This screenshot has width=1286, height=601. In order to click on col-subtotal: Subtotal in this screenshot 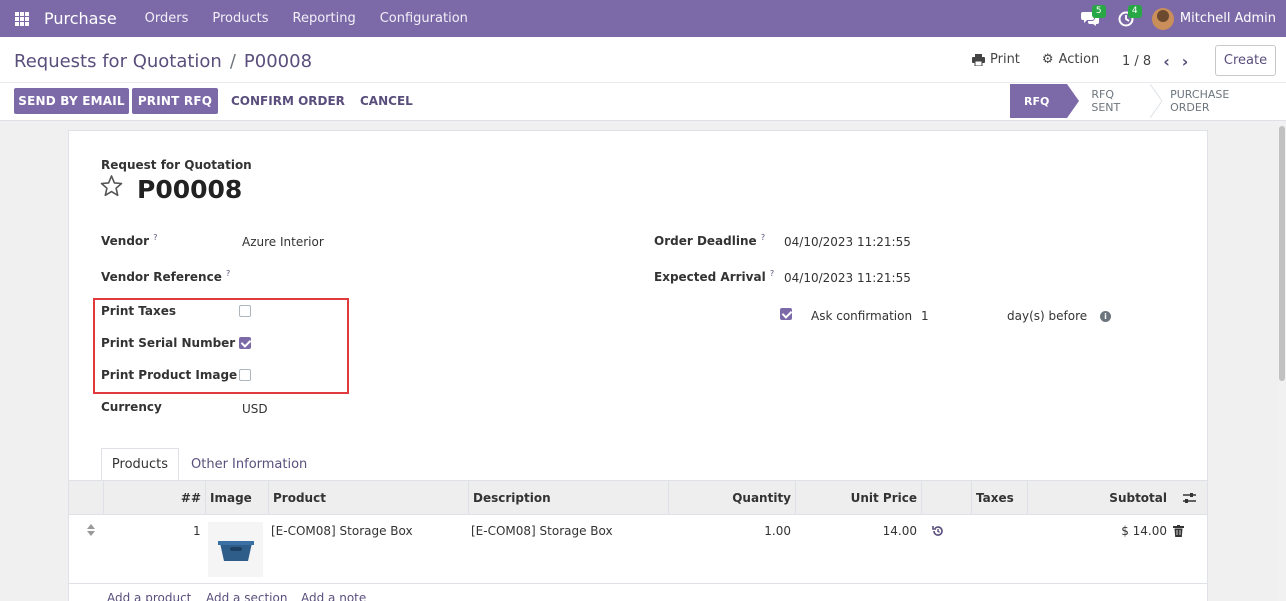, I will do `click(1099, 497)`.